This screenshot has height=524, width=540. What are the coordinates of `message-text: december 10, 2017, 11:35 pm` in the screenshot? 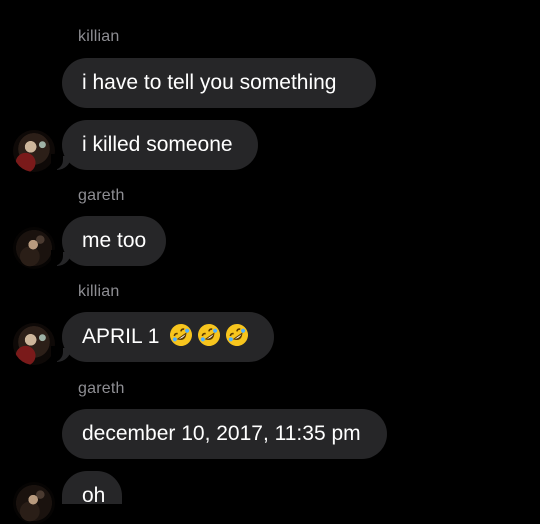 It's located at (221, 433).